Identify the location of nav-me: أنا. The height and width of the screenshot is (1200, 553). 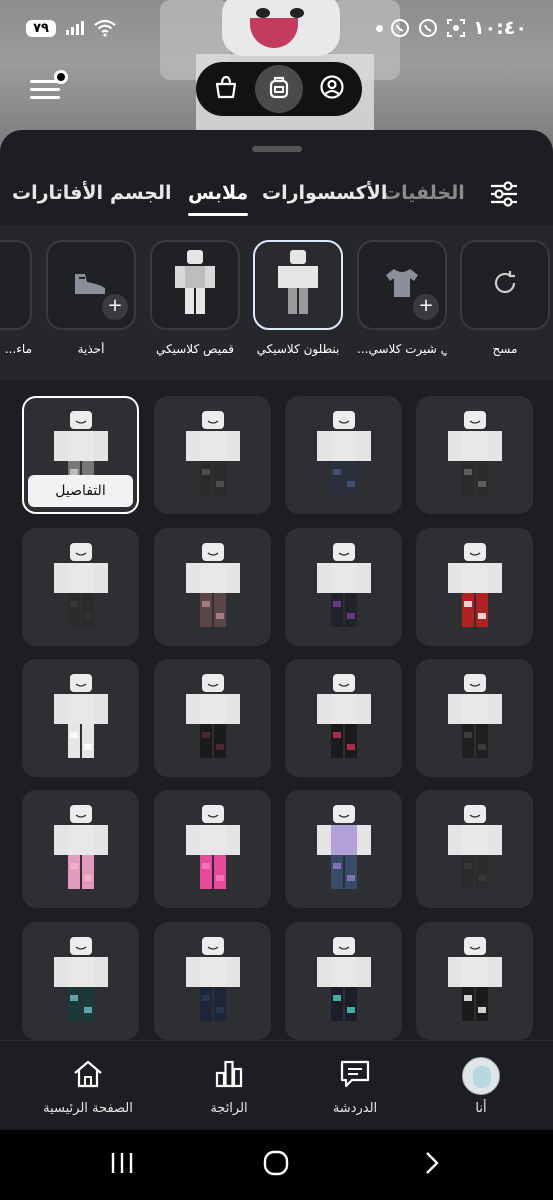
(481, 1086).